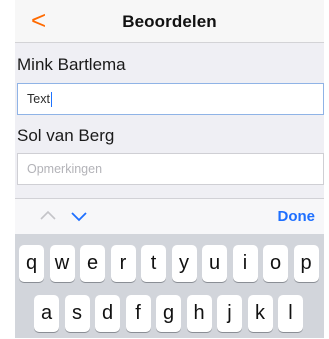 Image resolution: width=329 pixels, height=339 pixels. I want to click on key-k: k, so click(260, 313).